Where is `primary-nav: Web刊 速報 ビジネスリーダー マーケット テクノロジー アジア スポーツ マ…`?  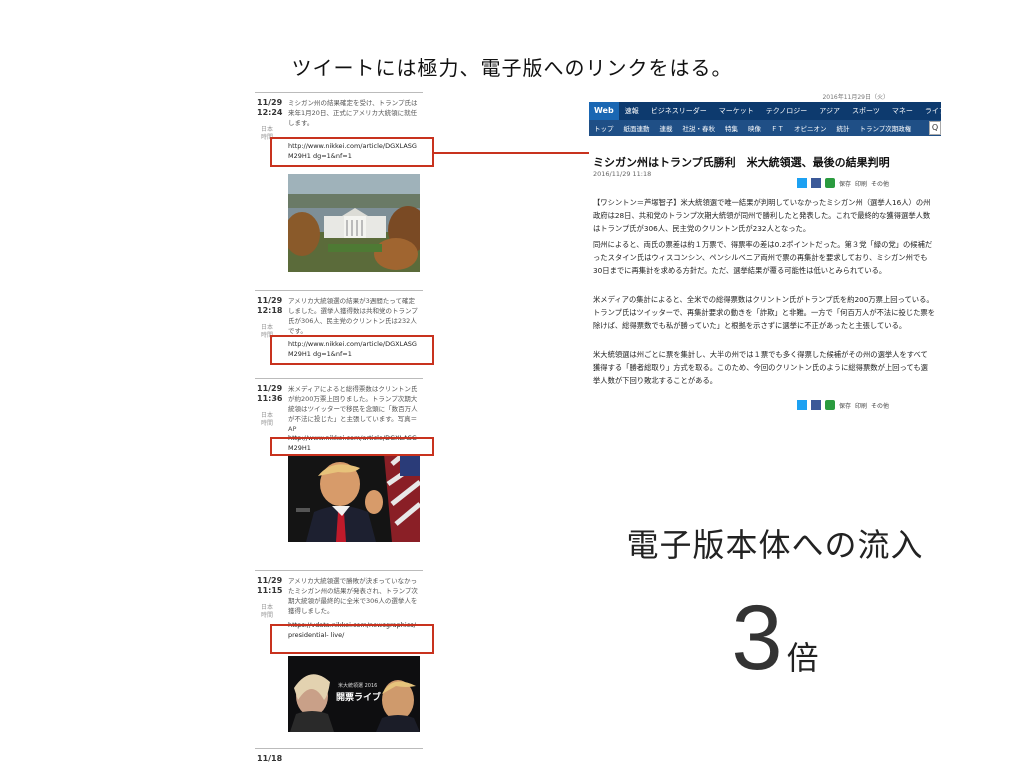
primary-nav: Web刊 速報 ビジネスリーダー マーケット テクノロジー アジア スポーツ マ… is located at coordinates (765, 117).